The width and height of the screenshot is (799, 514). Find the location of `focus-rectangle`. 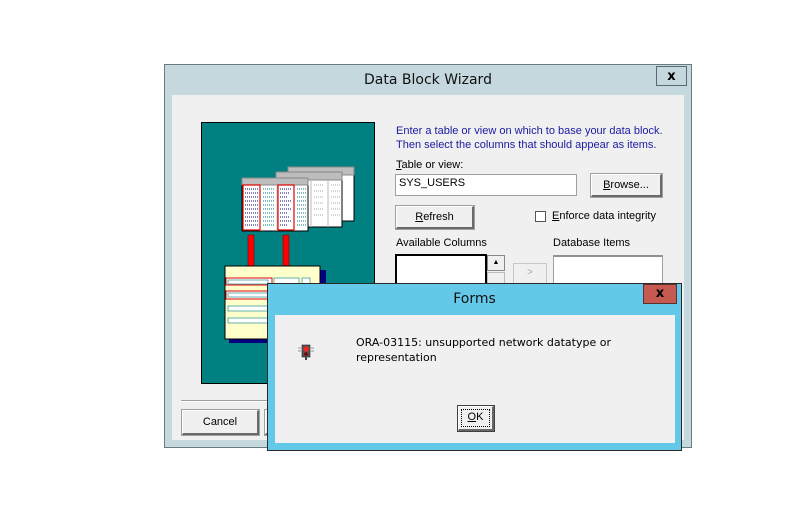

focus-rectangle is located at coordinates (475, 418).